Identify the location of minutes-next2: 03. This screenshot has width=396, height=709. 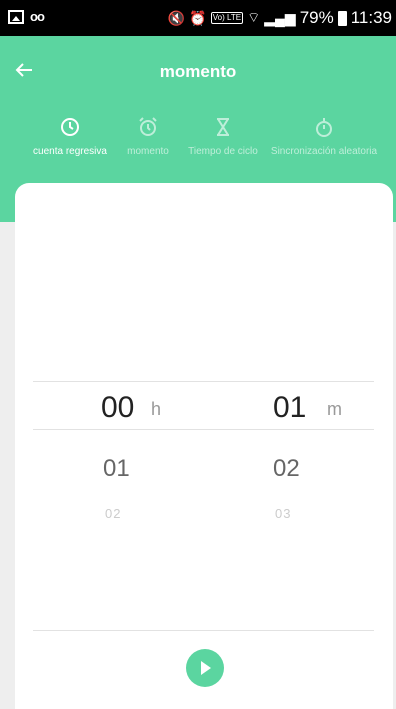
(283, 513).